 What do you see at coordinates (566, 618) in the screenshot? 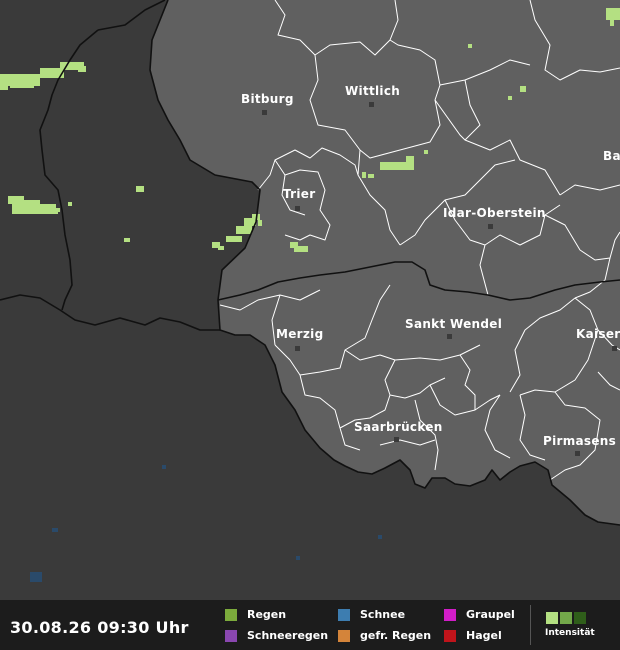
I see `intensity-swatch-medium` at bounding box center [566, 618].